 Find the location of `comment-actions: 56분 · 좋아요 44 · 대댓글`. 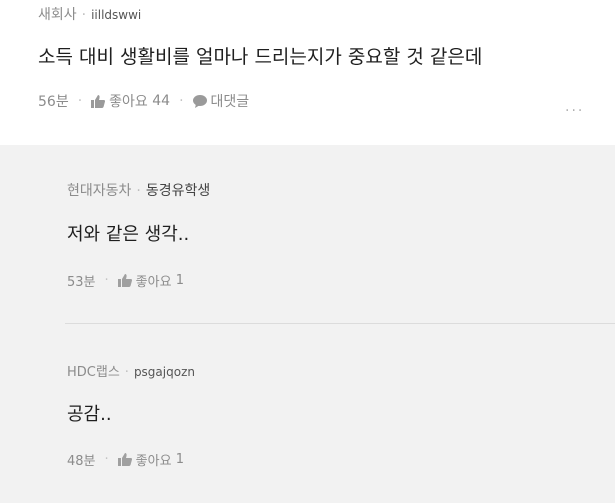

comment-actions: 56분 · 좋아요 44 · 대댓글 is located at coordinates (143, 101).